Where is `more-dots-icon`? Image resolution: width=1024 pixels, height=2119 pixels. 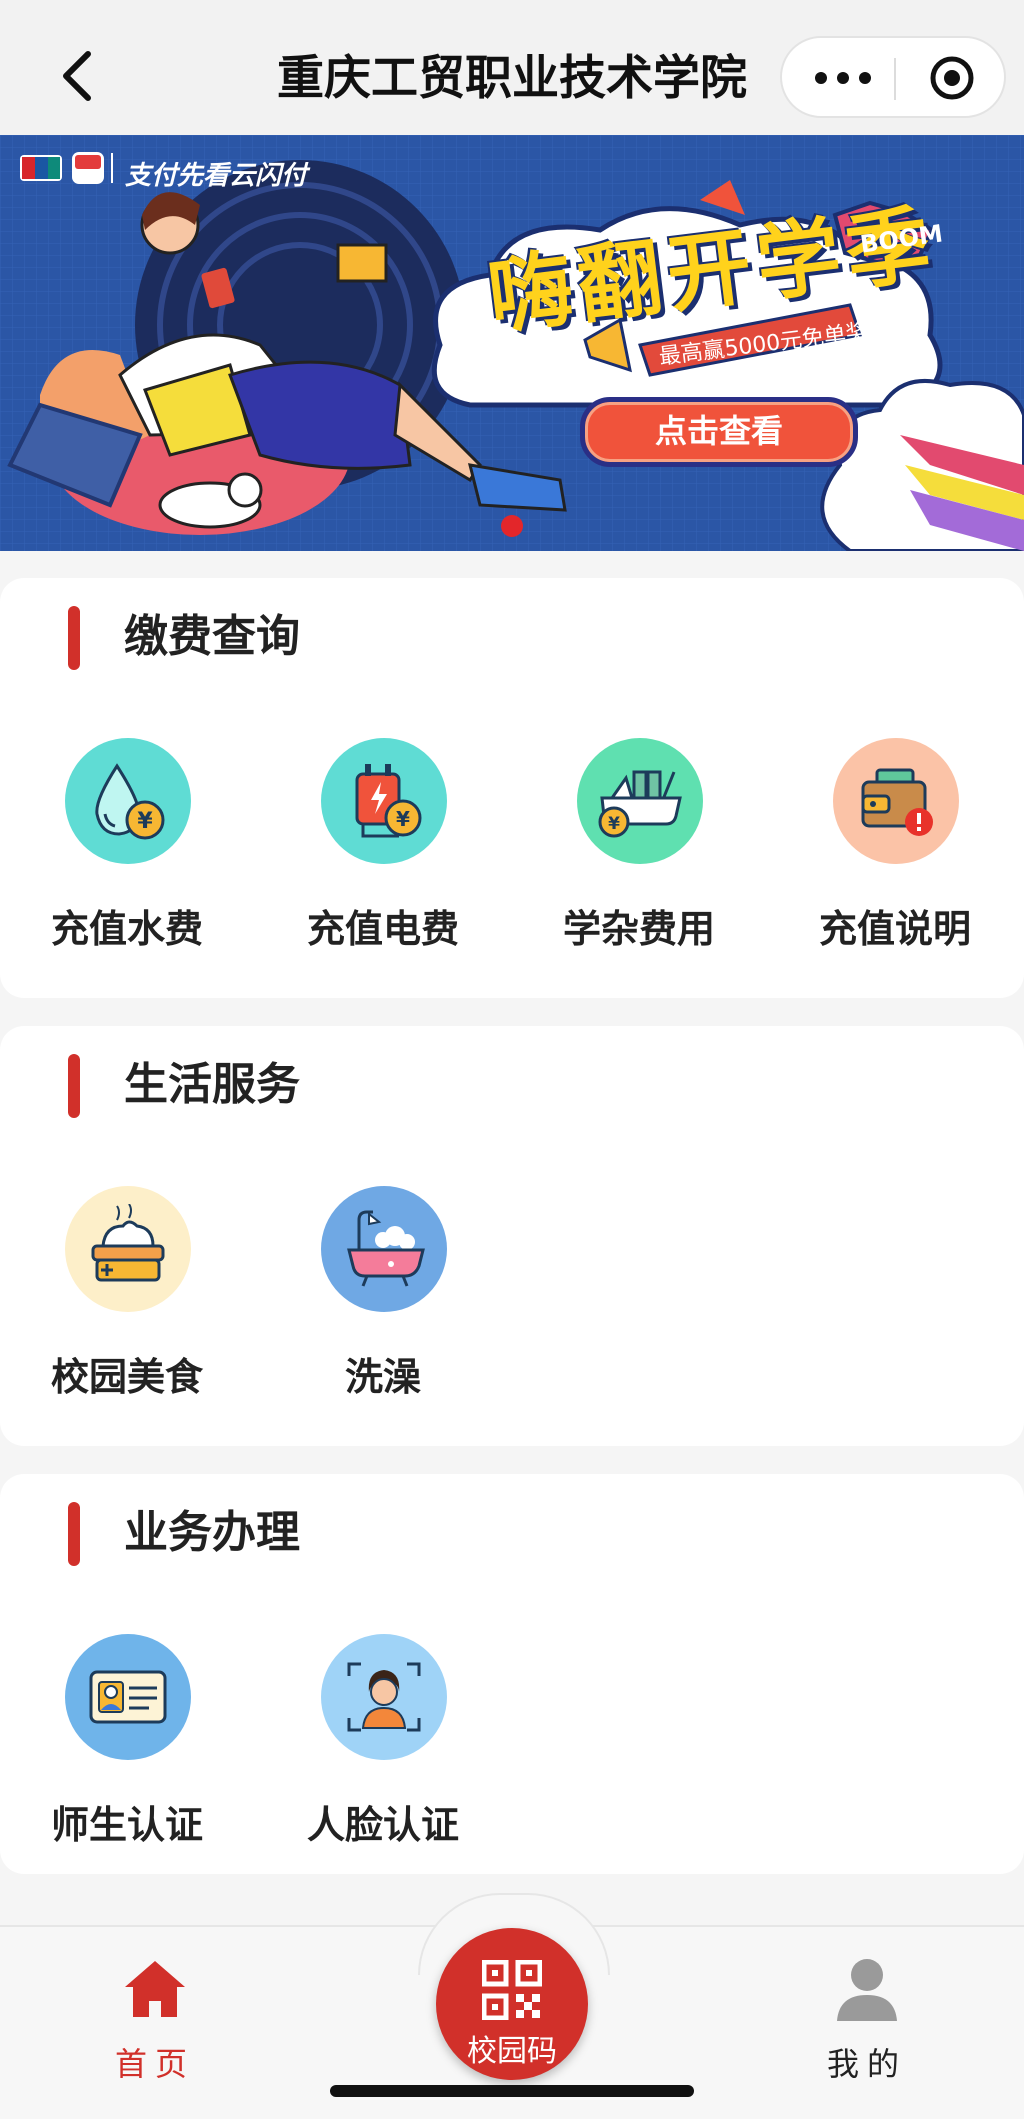
more-dots-icon is located at coordinates (843, 78).